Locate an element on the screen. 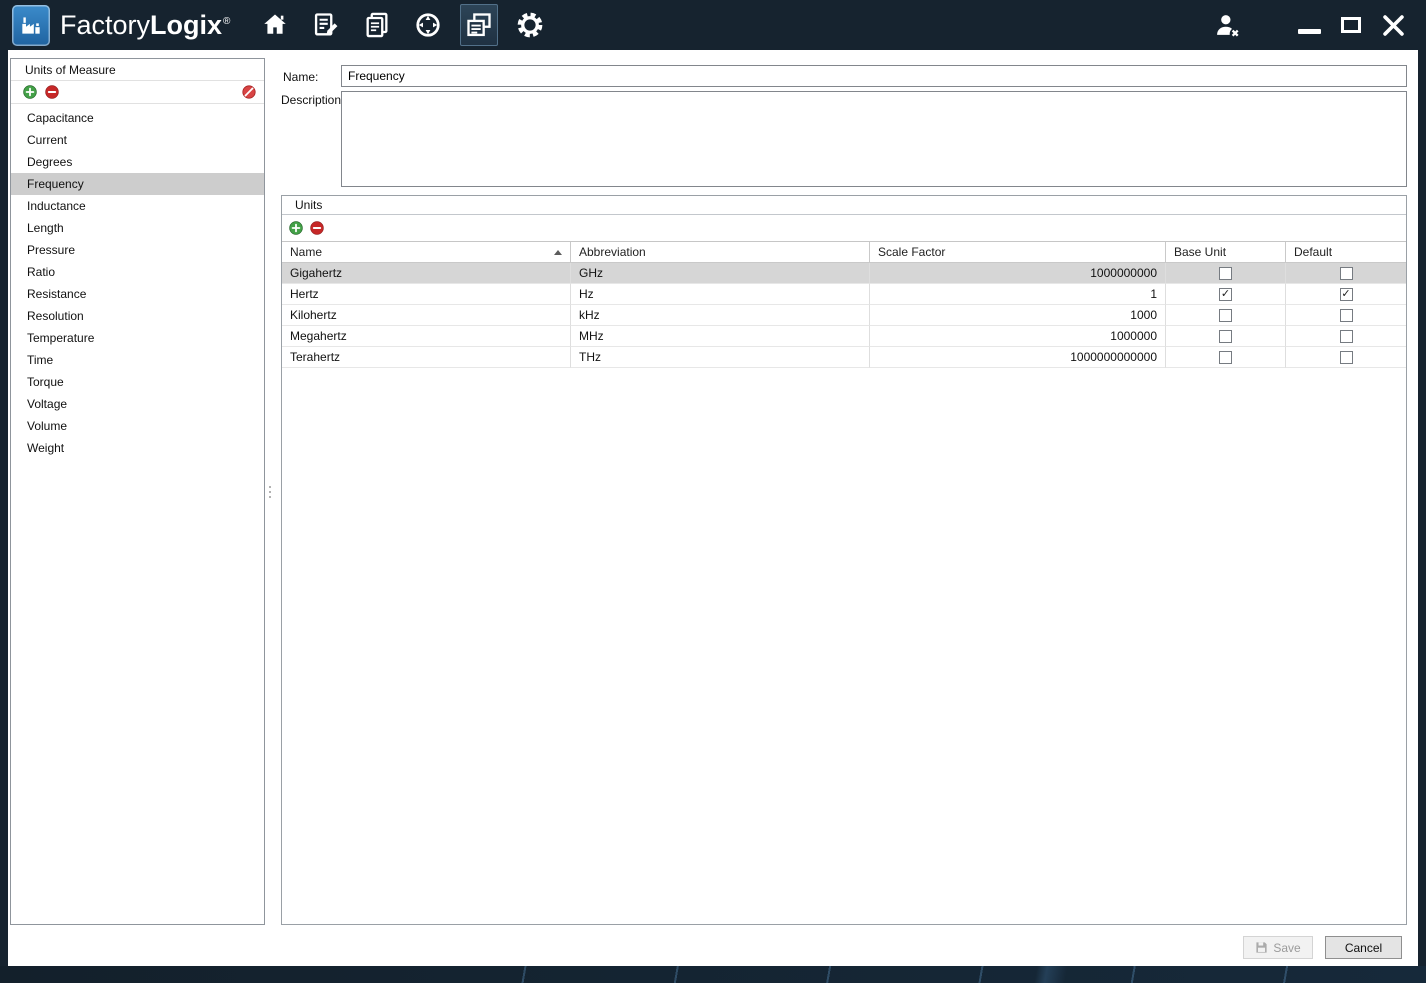 The width and height of the screenshot is (1426, 983). unit-abbr-cell: kHz is located at coordinates (720, 315).